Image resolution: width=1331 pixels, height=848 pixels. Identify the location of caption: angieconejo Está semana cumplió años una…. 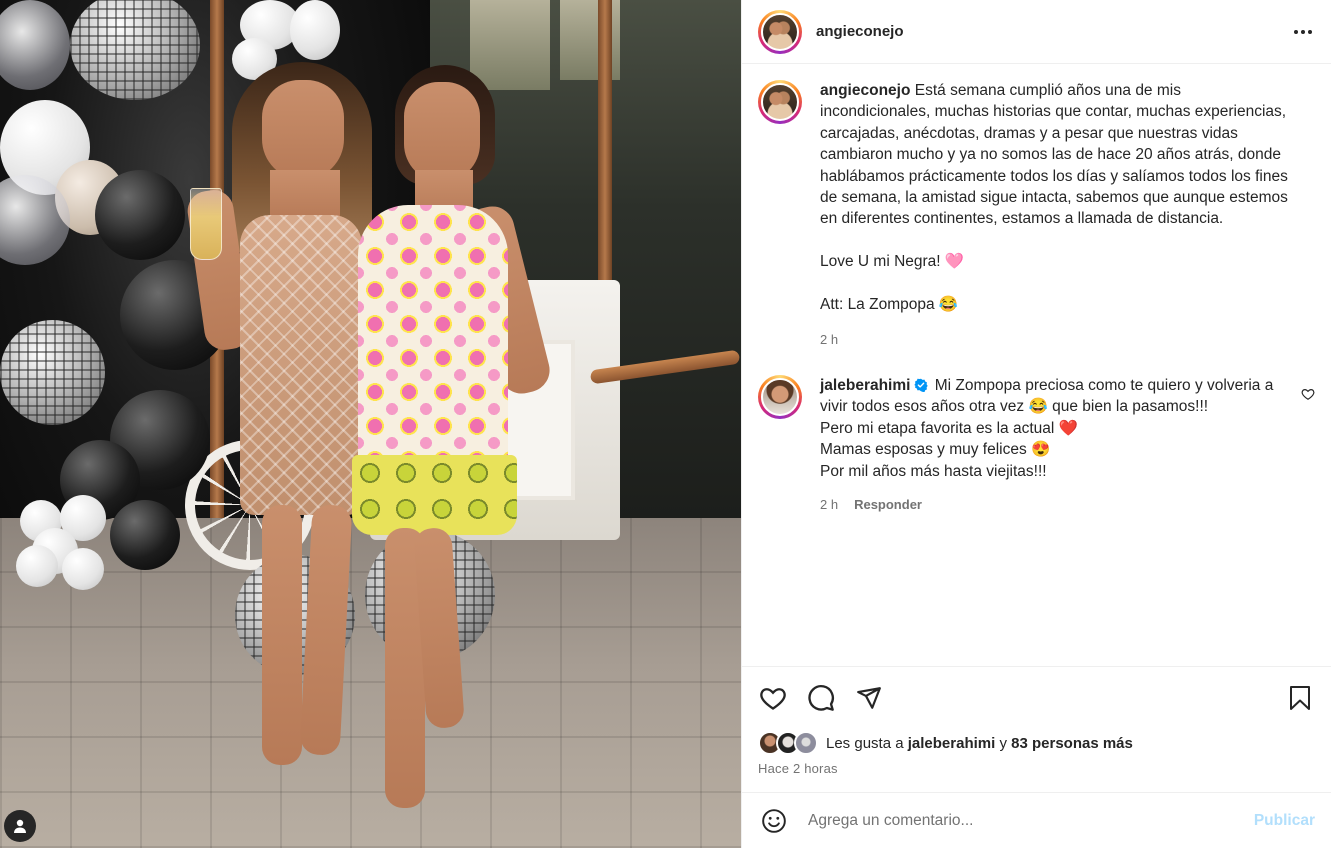
(1036, 215).